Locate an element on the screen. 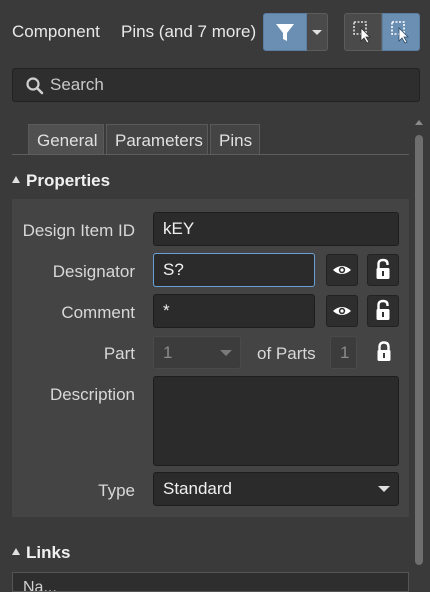 This screenshot has height=592, width=430. comment-visibility-button is located at coordinates (342, 311).